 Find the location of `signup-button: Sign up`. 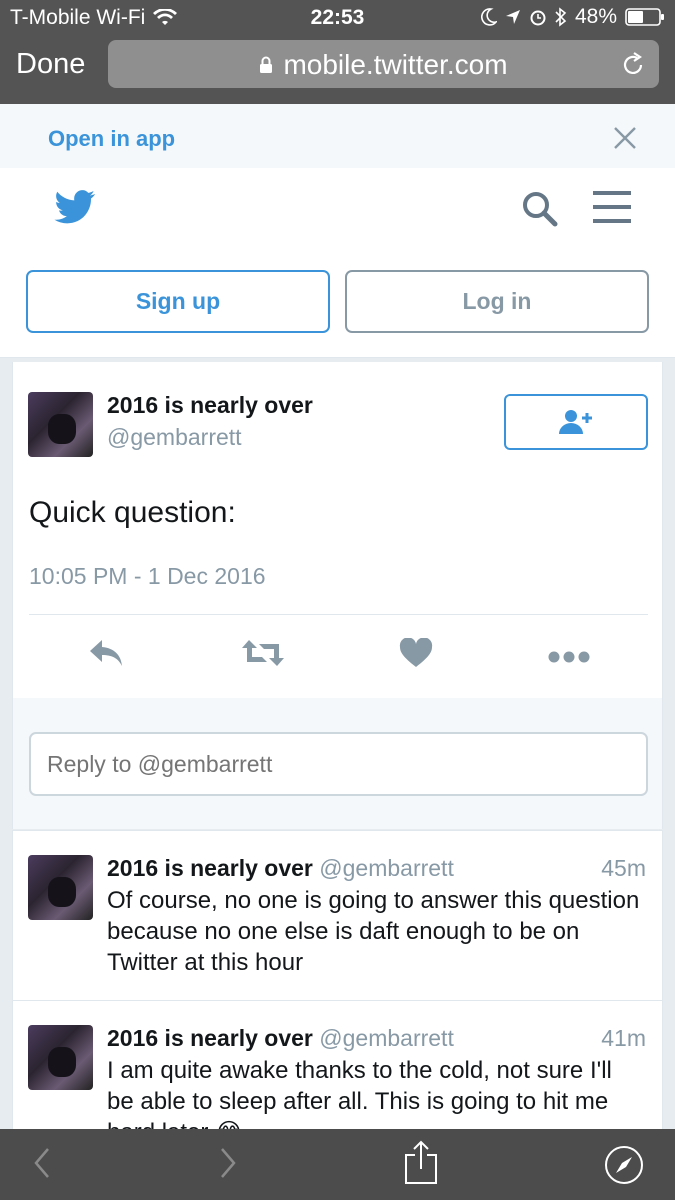

signup-button: Sign up is located at coordinates (178, 301).